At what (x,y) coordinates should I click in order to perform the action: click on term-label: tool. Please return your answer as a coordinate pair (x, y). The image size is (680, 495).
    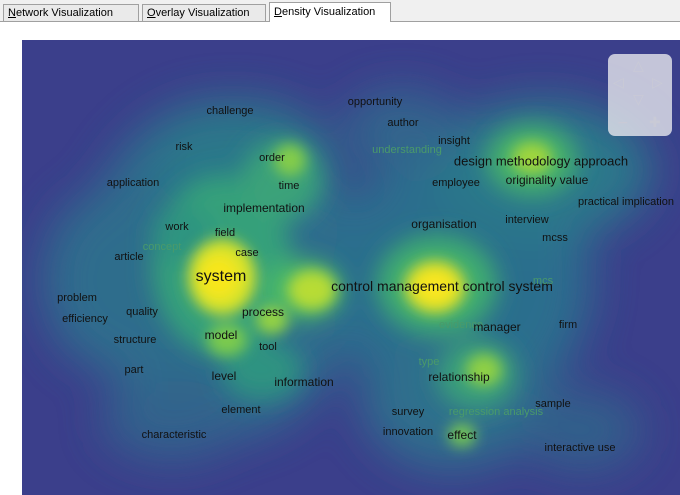
    Looking at the image, I should click on (268, 347).